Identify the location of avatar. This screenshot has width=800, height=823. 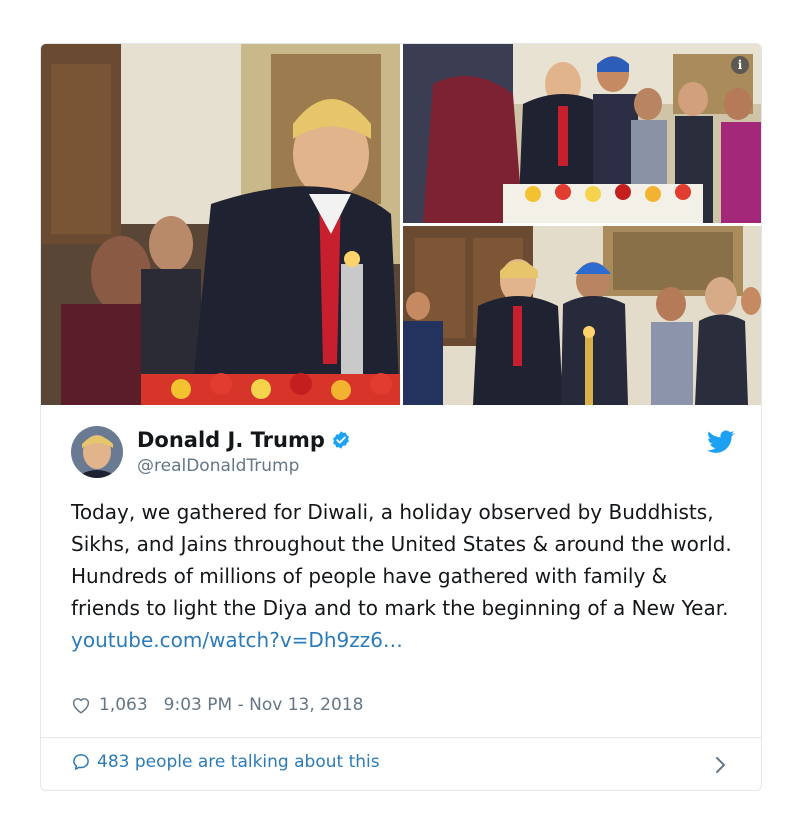
(97, 452).